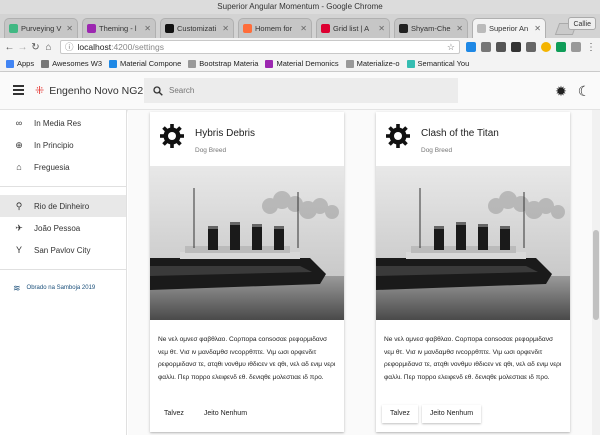  Describe the element at coordinates (10, 63) in the screenshot. I see `apps-icon` at that location.